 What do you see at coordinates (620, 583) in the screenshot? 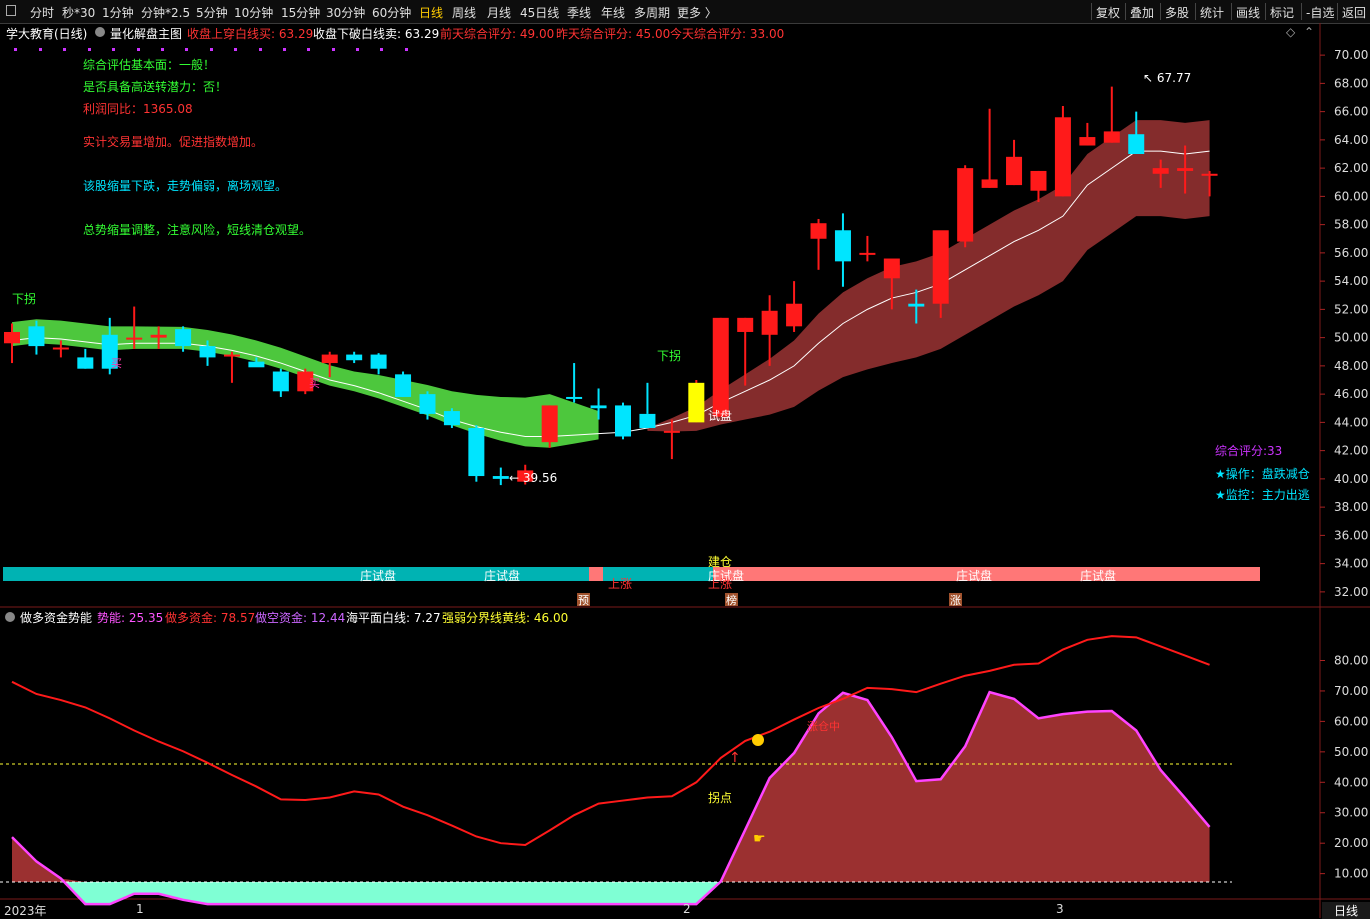
I see `signal-shangzhang-1: 上涨` at bounding box center [620, 583].